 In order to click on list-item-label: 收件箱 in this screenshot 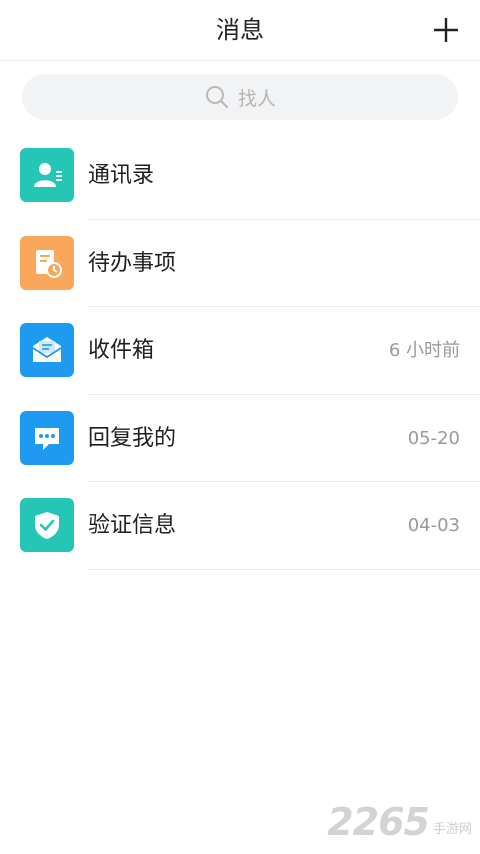, I will do `click(121, 350)`.